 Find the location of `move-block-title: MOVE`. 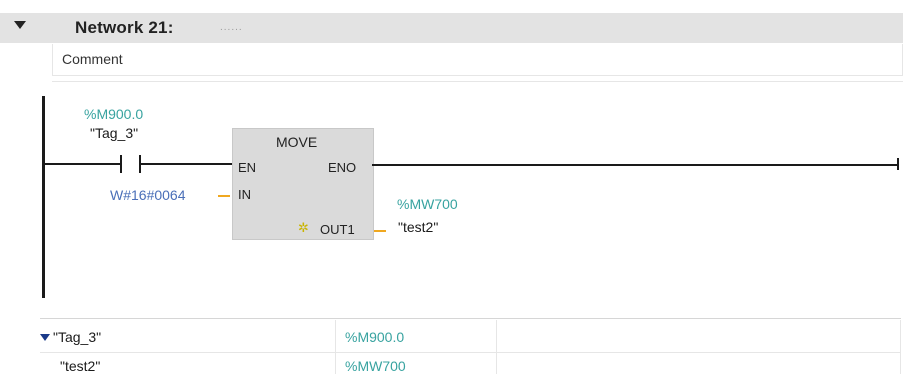

move-block-title: MOVE is located at coordinates (297, 142).